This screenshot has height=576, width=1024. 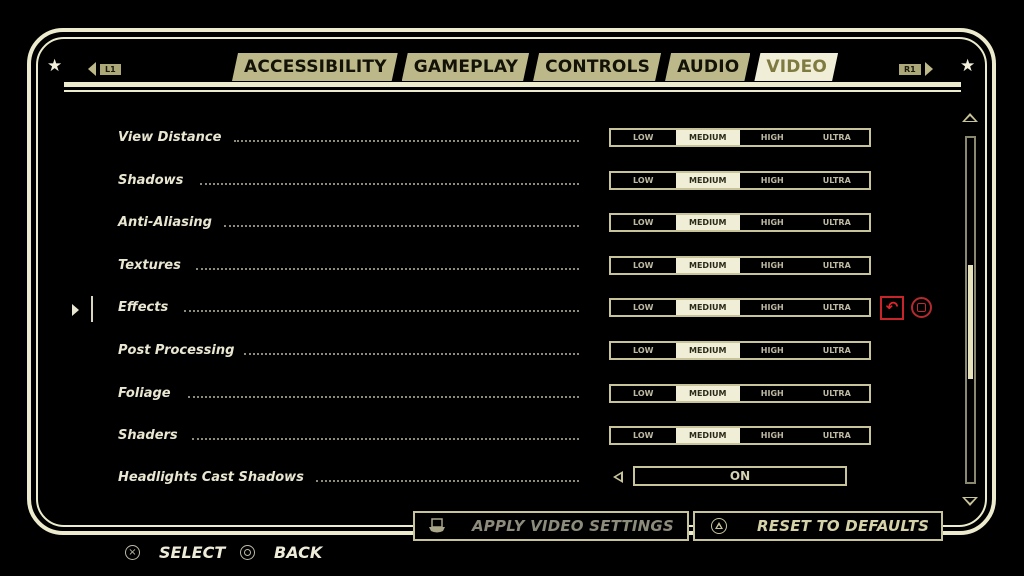 I want to click on undo-icon: ↶, so click(x=892, y=308).